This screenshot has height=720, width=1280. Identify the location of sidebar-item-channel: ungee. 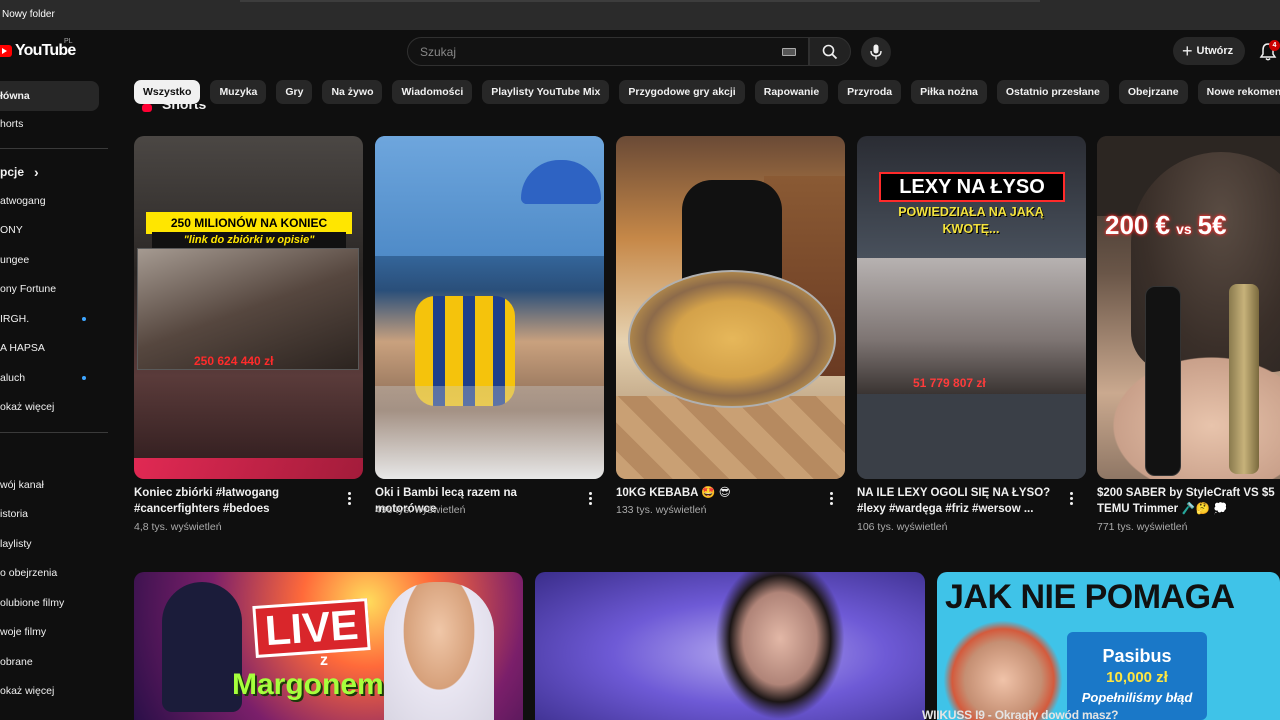
(49, 260).